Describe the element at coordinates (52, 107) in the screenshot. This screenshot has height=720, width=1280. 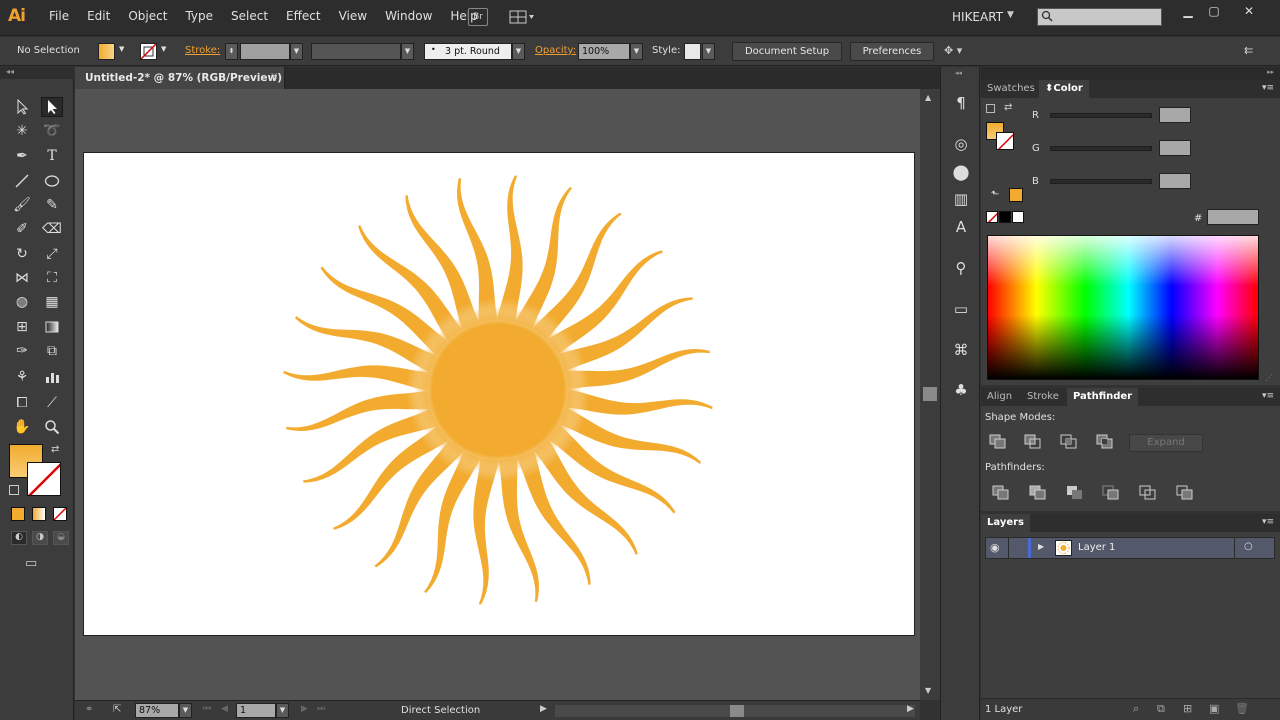
I see `direct-selection-tool-icon` at that location.